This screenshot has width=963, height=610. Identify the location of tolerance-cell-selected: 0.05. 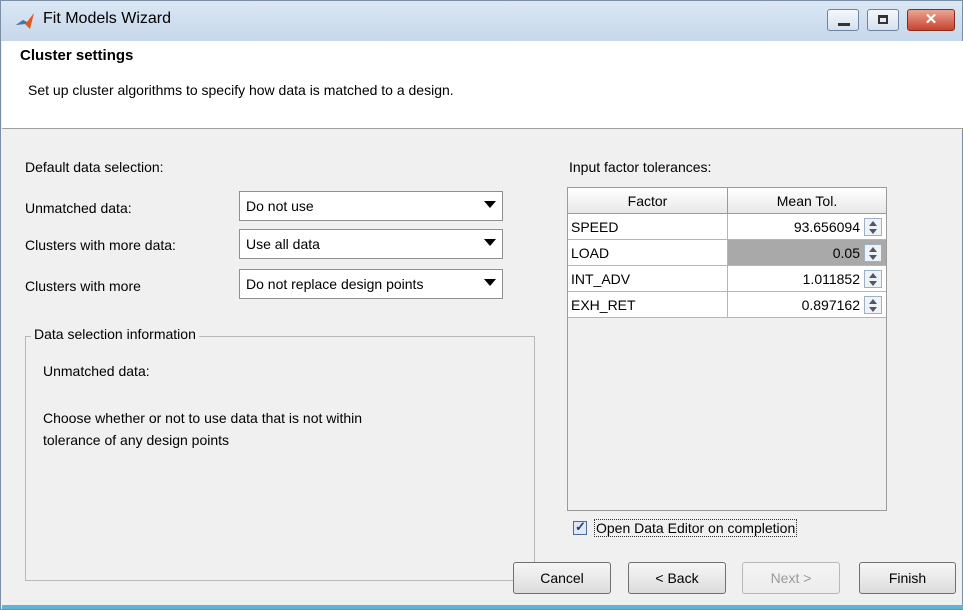
(807, 253).